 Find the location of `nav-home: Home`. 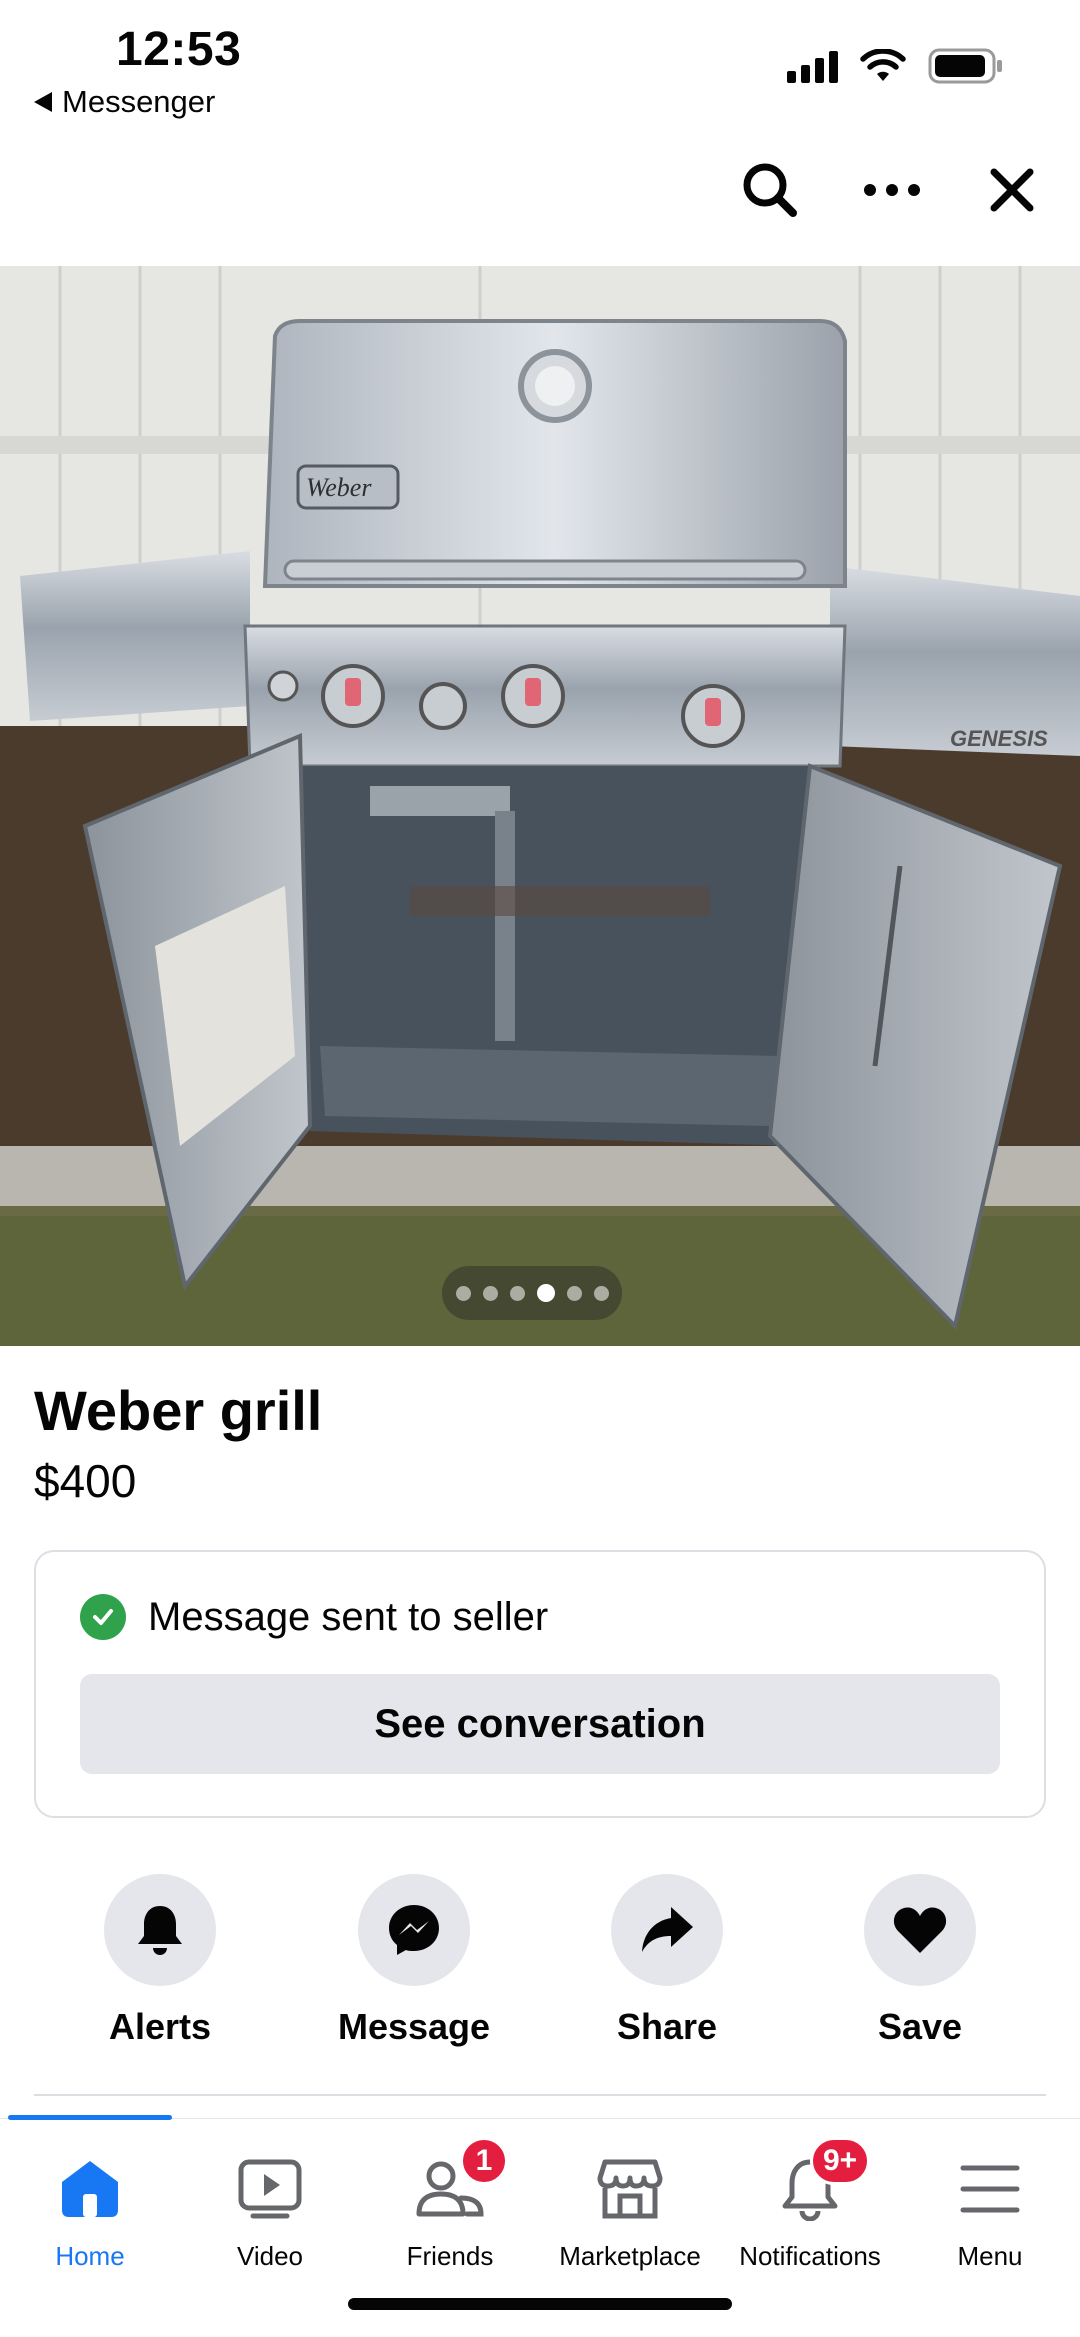

nav-home: Home is located at coordinates (90, 2210).